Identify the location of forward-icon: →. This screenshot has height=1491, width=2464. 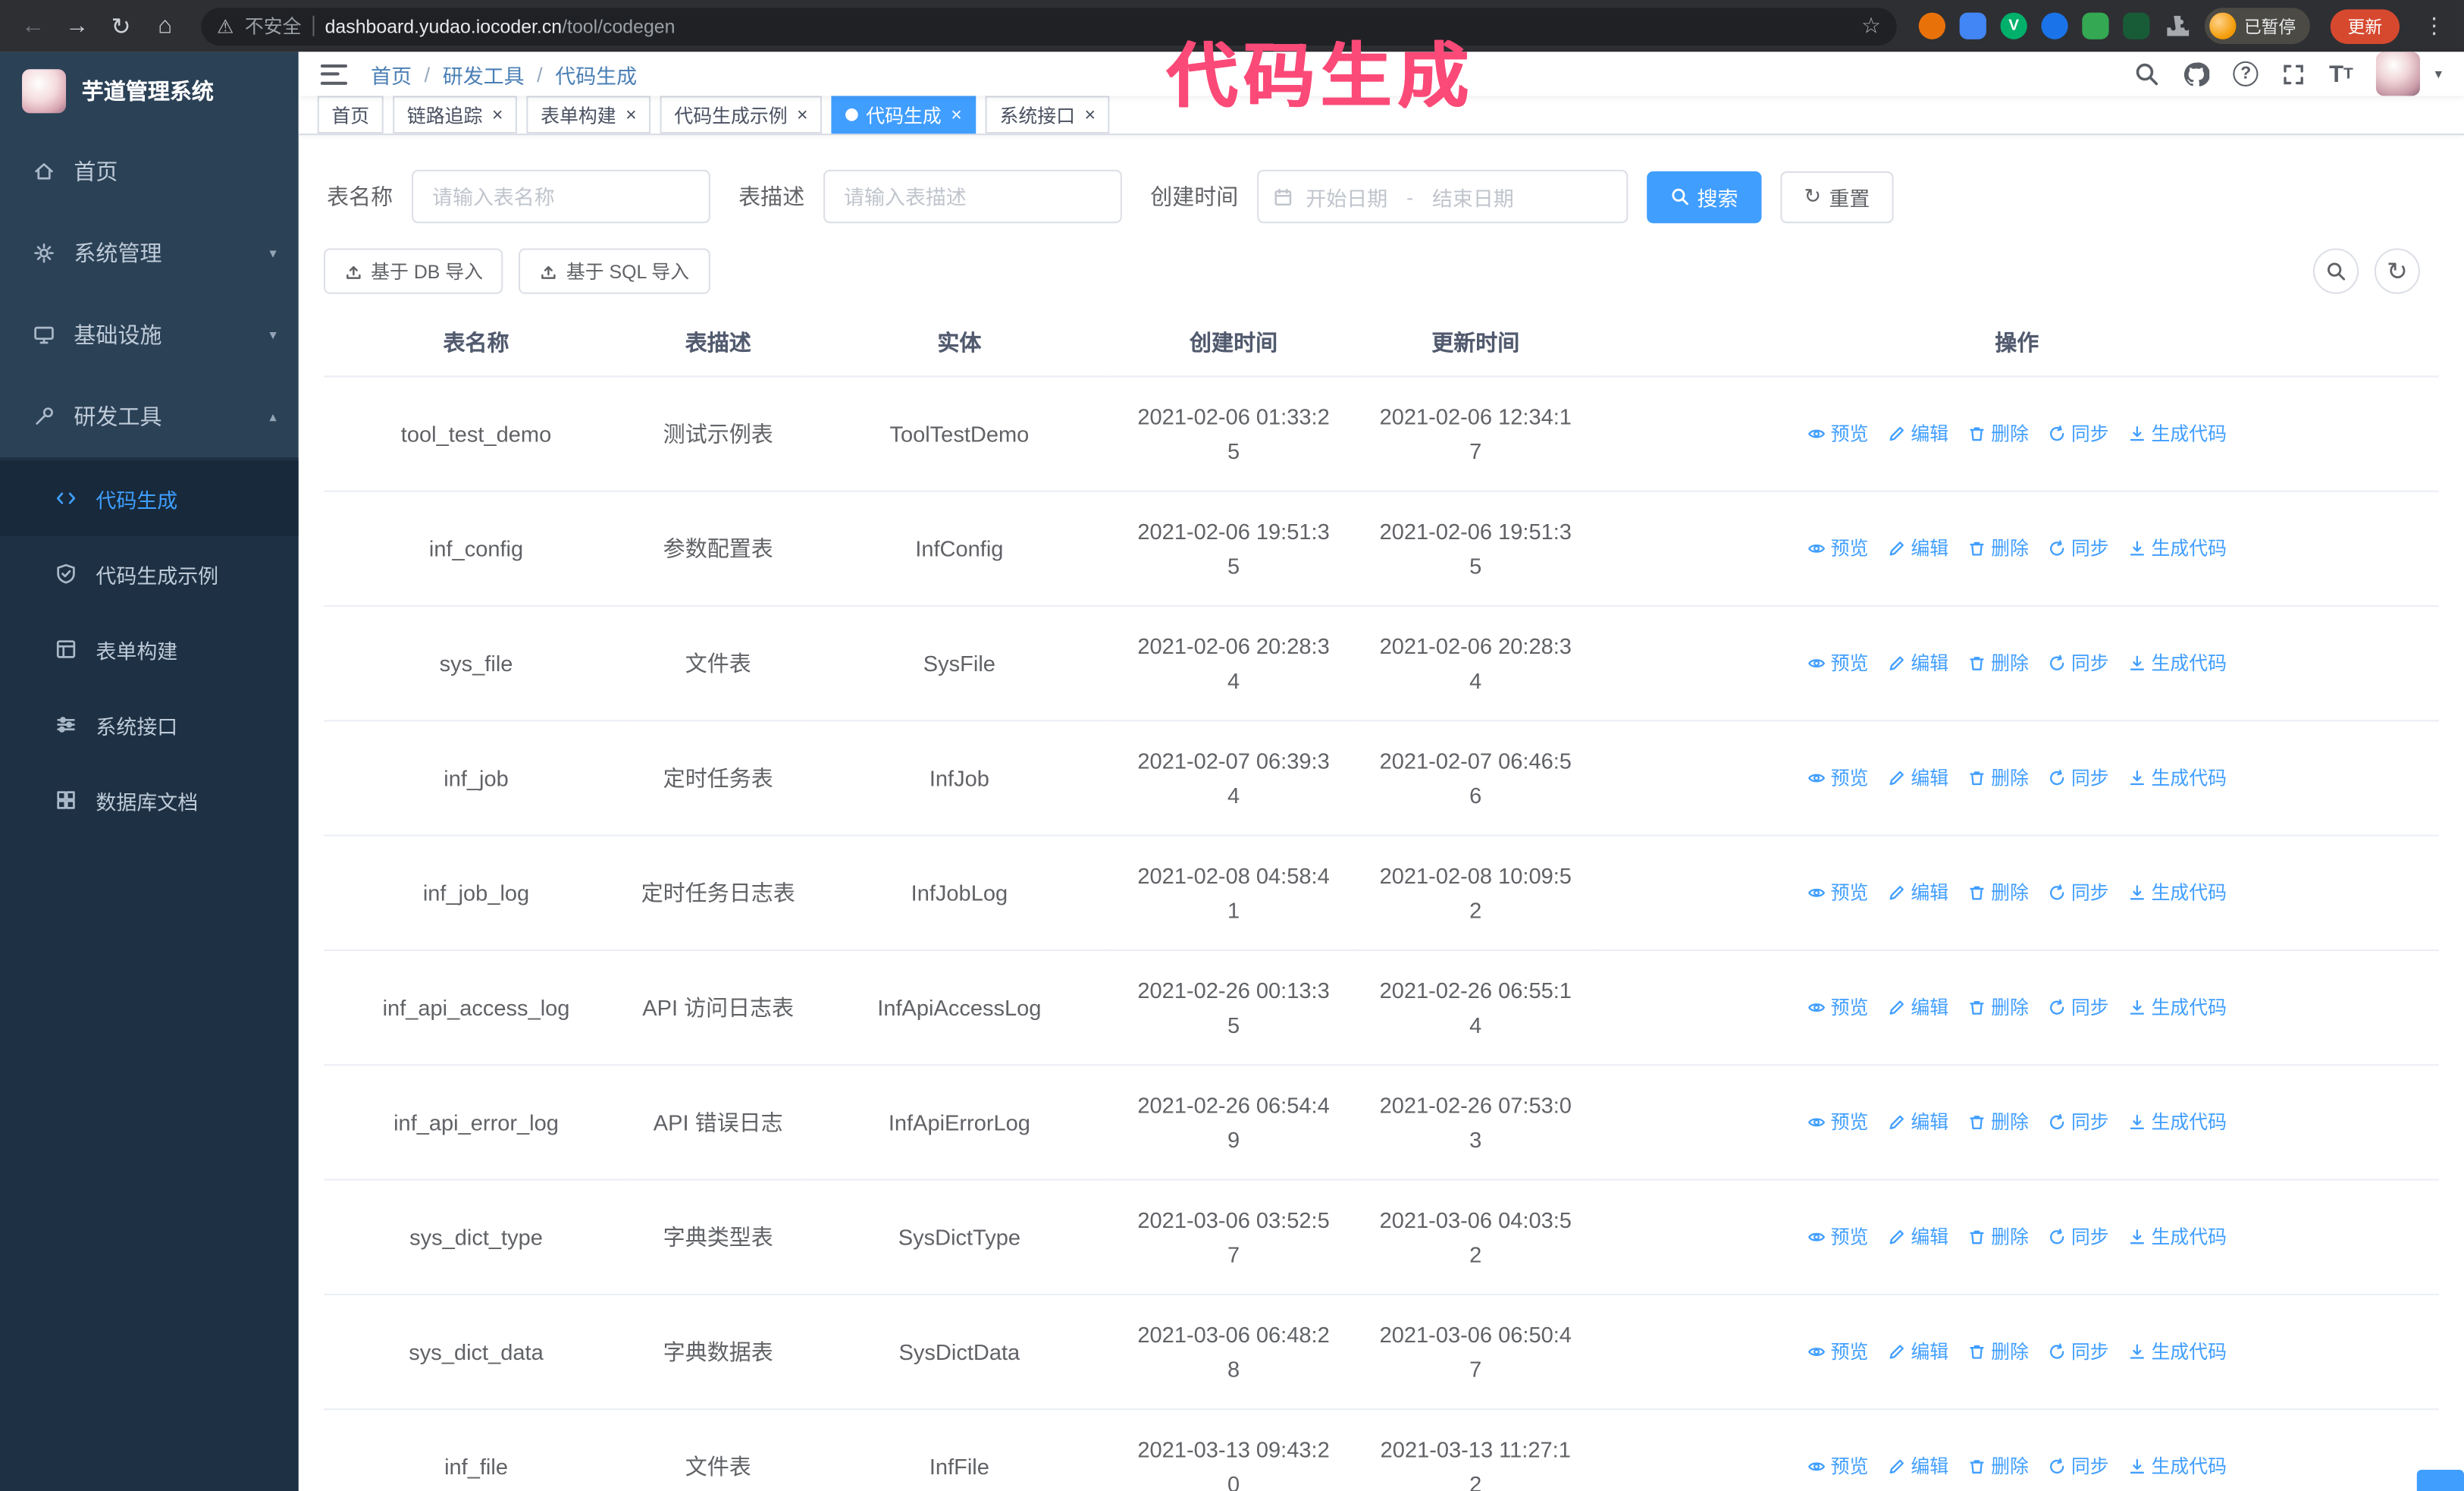
(77, 25).